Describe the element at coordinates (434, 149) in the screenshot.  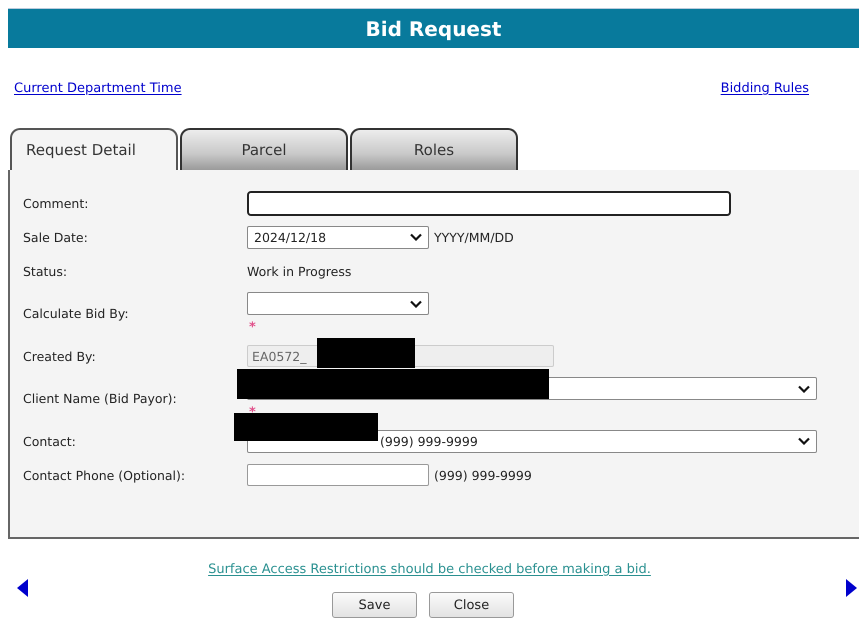
I see `tab: Roles` at that location.